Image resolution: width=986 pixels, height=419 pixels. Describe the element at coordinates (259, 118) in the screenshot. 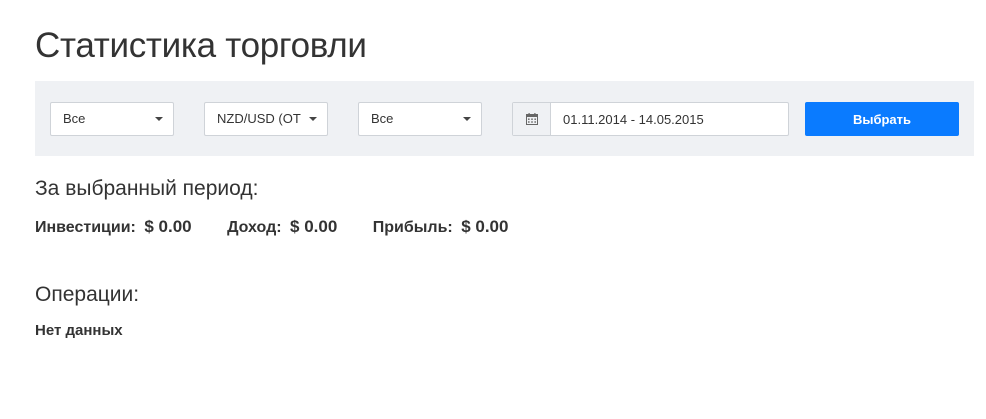

I see `asset-select-value: NZD/USD (OTC)` at that location.